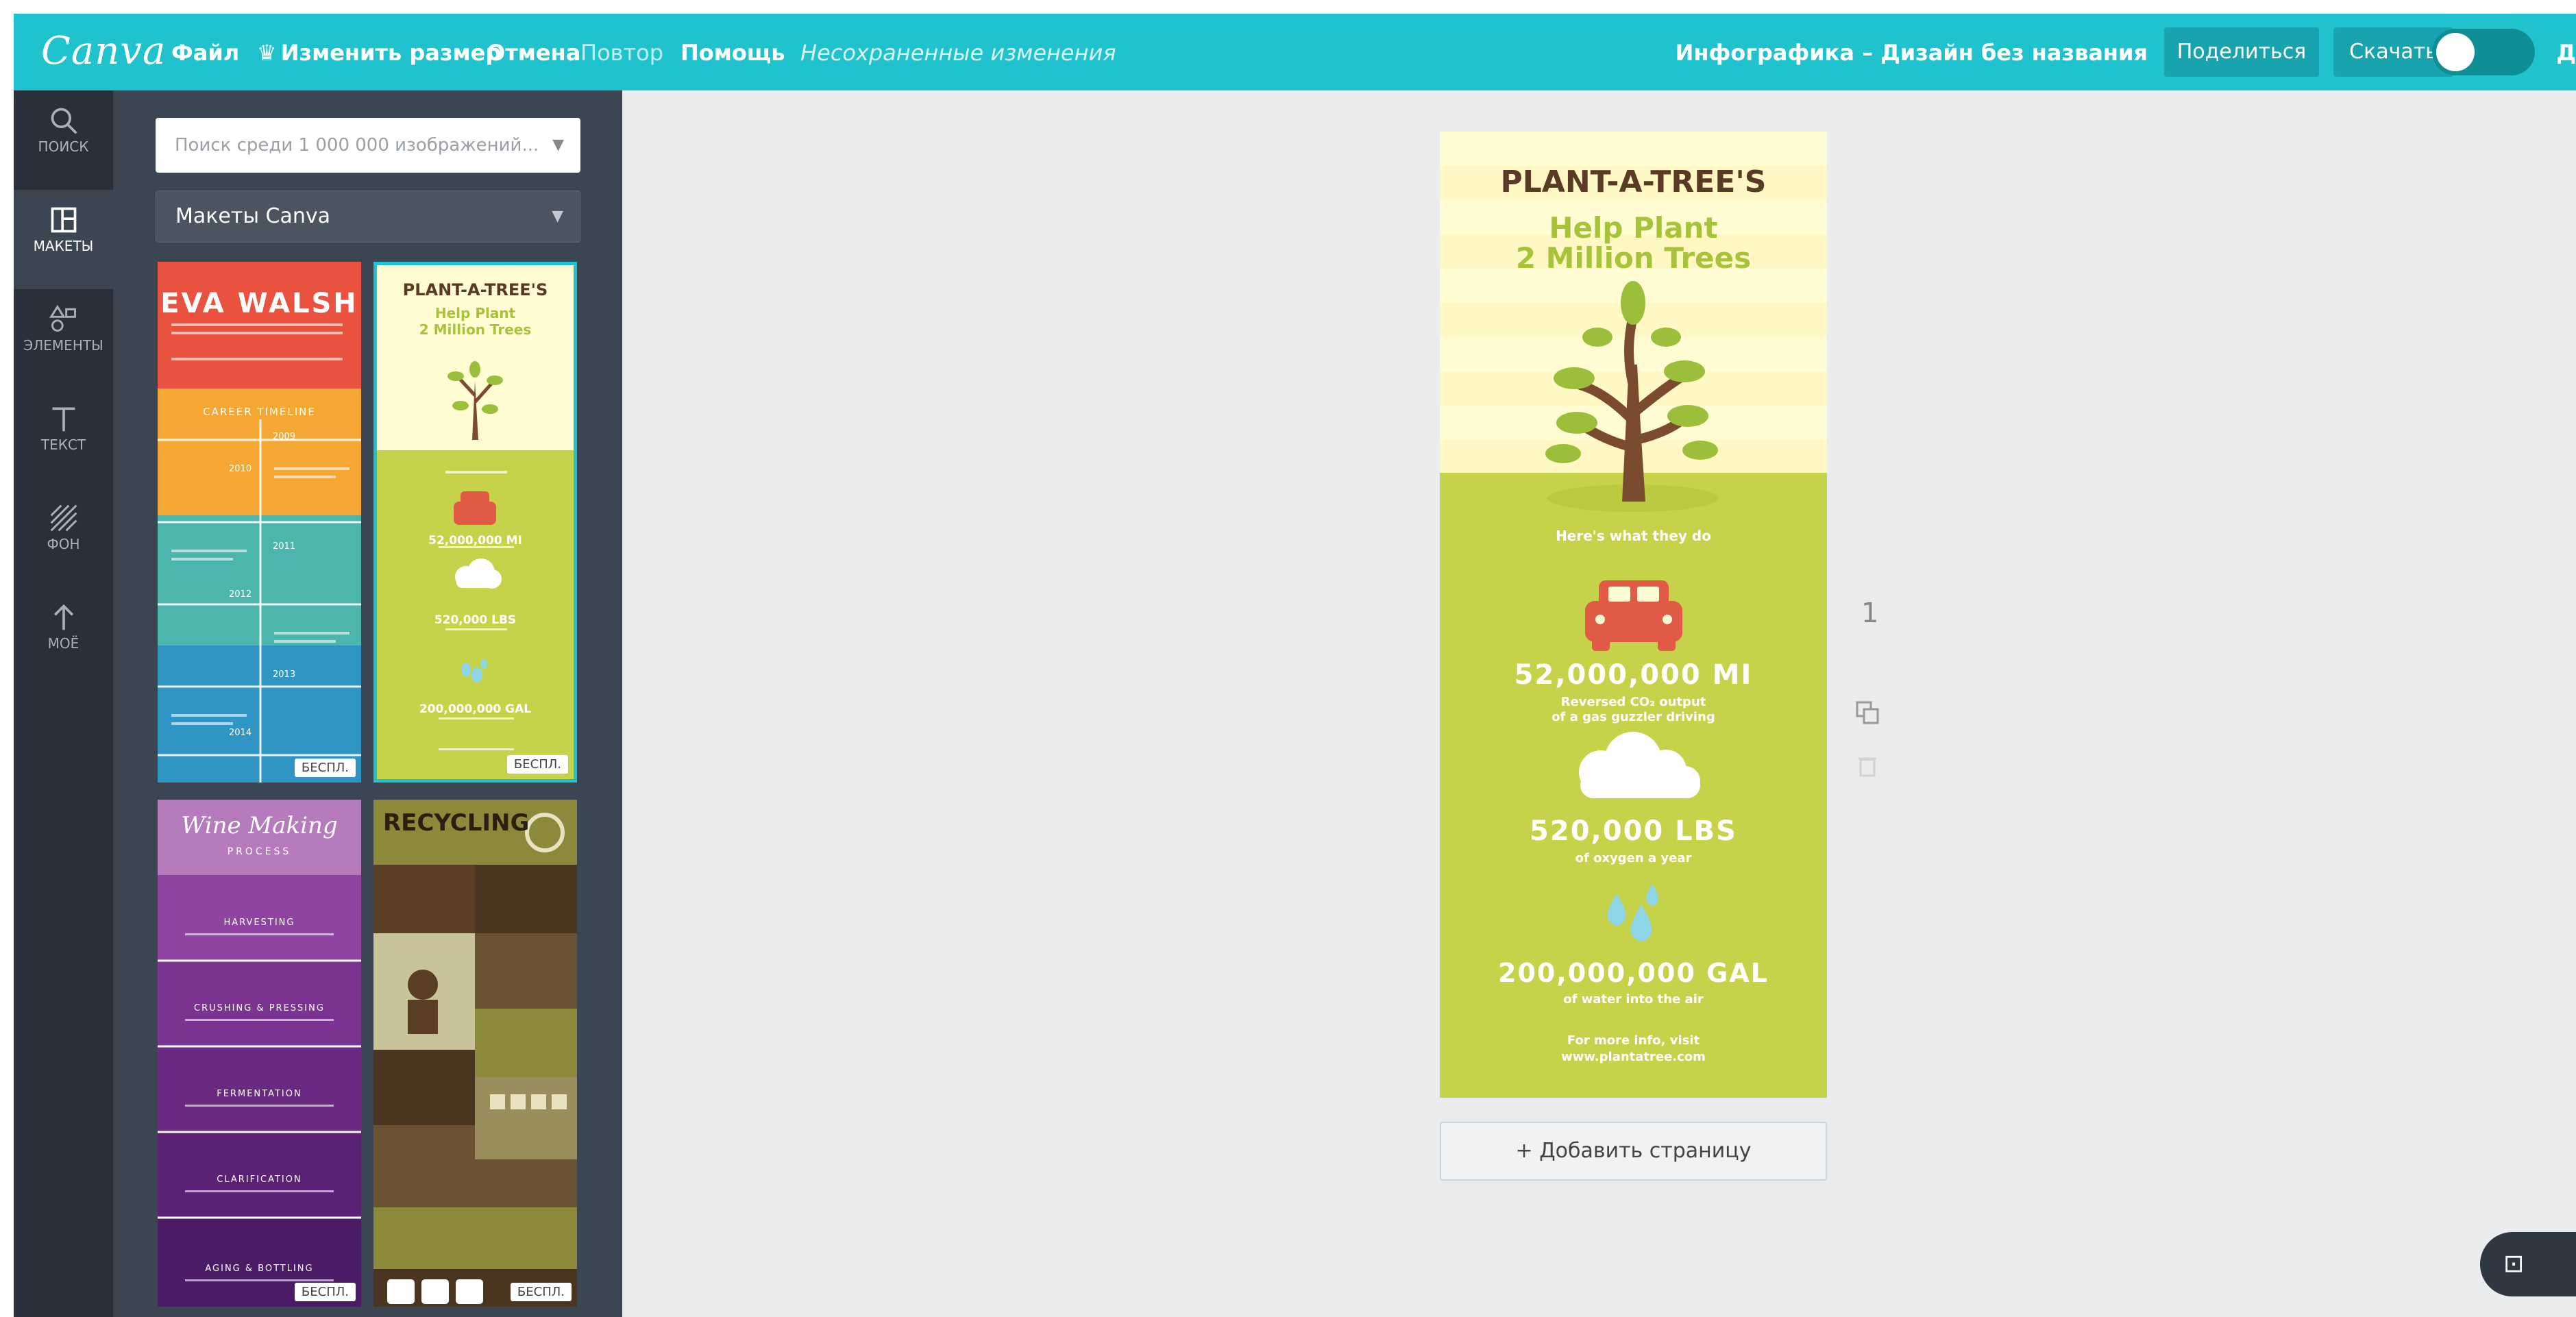 Image resolution: width=2576 pixels, height=1317 pixels. Describe the element at coordinates (259, 923) in the screenshot. I see `thumb-step: HARVESTING` at that location.